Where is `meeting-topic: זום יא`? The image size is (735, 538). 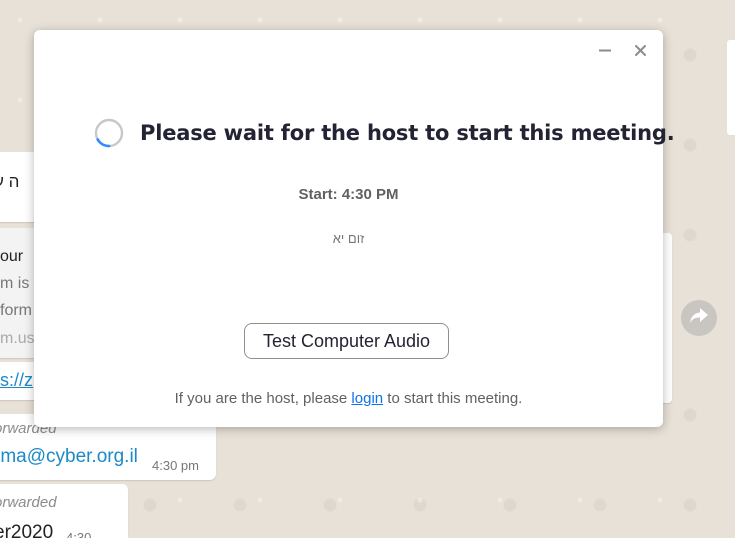
meeting-topic: זום יא is located at coordinates (348, 238).